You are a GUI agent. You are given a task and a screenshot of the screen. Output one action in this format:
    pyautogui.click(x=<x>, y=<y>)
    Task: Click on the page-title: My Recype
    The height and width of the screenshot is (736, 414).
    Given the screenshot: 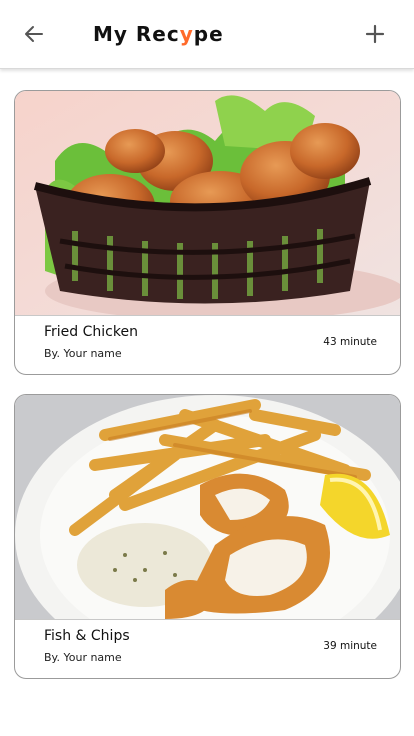 What is the action you would take?
    pyautogui.click(x=158, y=34)
    